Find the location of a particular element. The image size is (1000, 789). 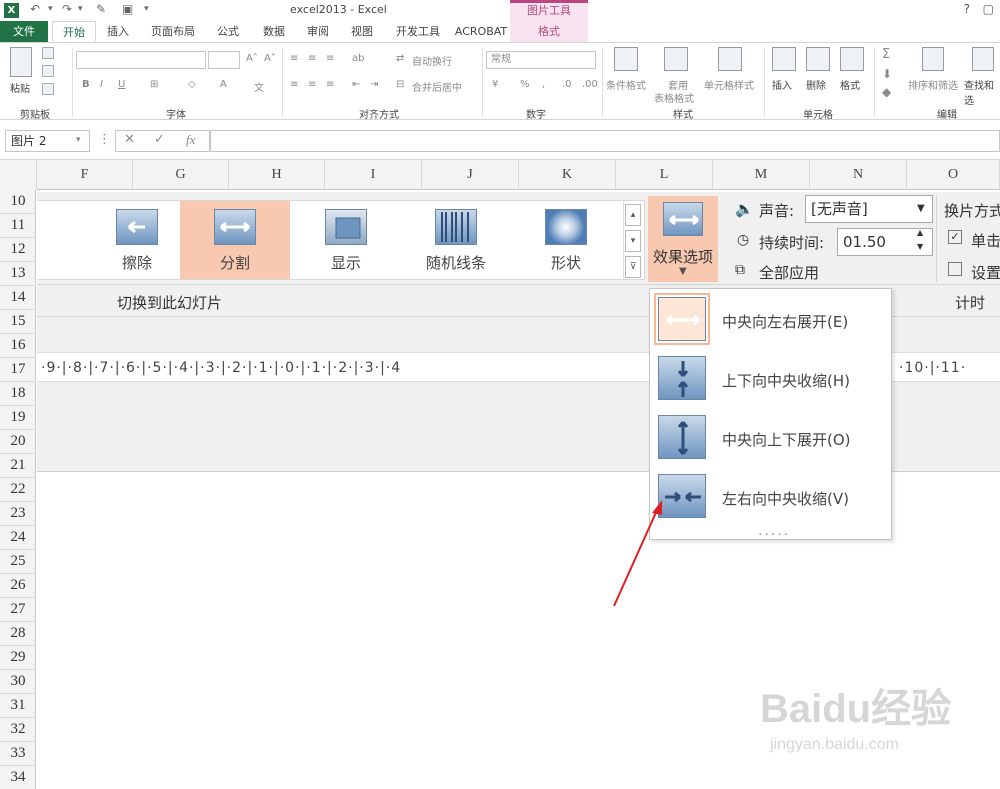

font-size-box is located at coordinates (224, 60).